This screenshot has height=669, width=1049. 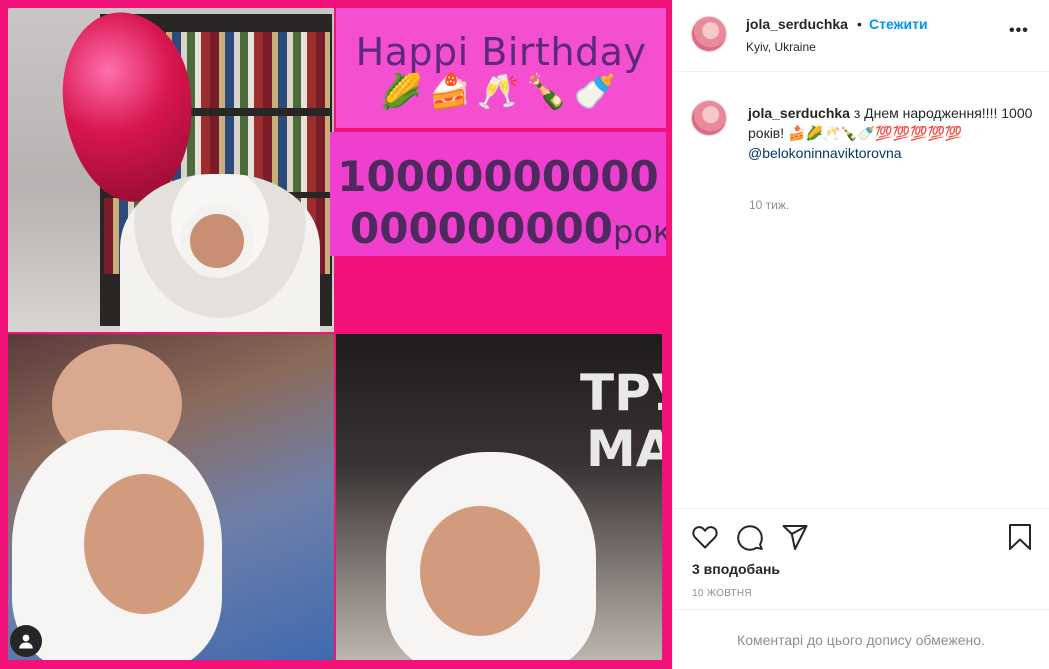 I want to click on follow-button: Стежити, so click(x=898, y=24).